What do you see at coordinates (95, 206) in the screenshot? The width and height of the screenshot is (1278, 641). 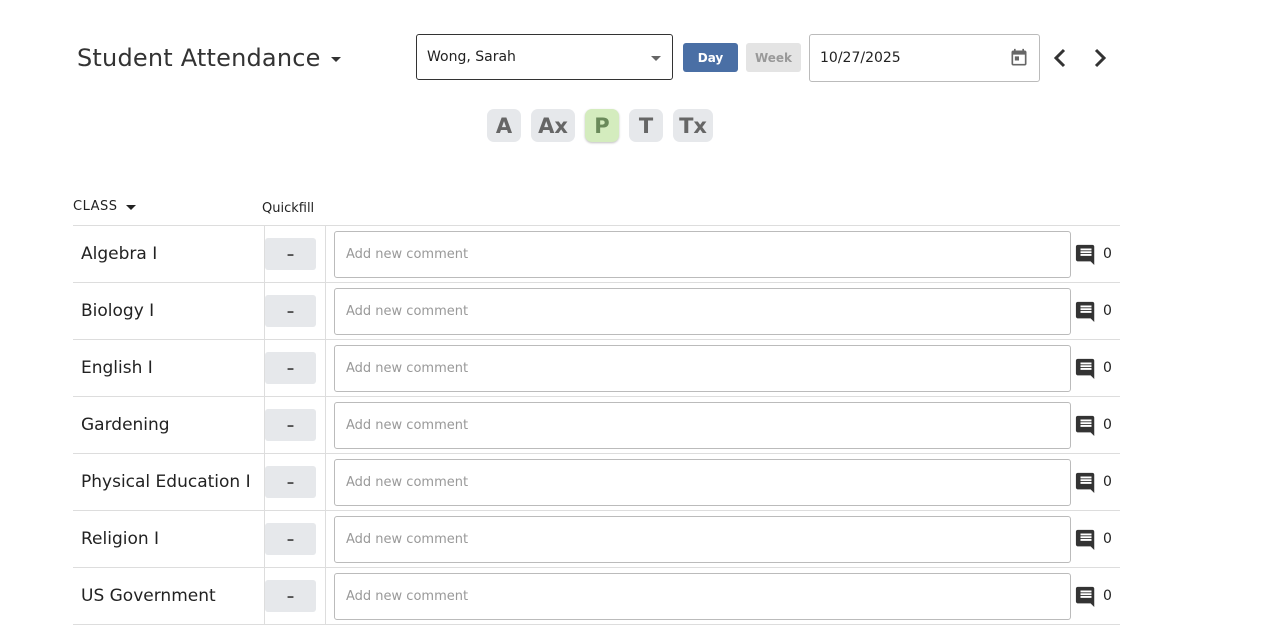 I see `class-header-label: CLASS` at bounding box center [95, 206].